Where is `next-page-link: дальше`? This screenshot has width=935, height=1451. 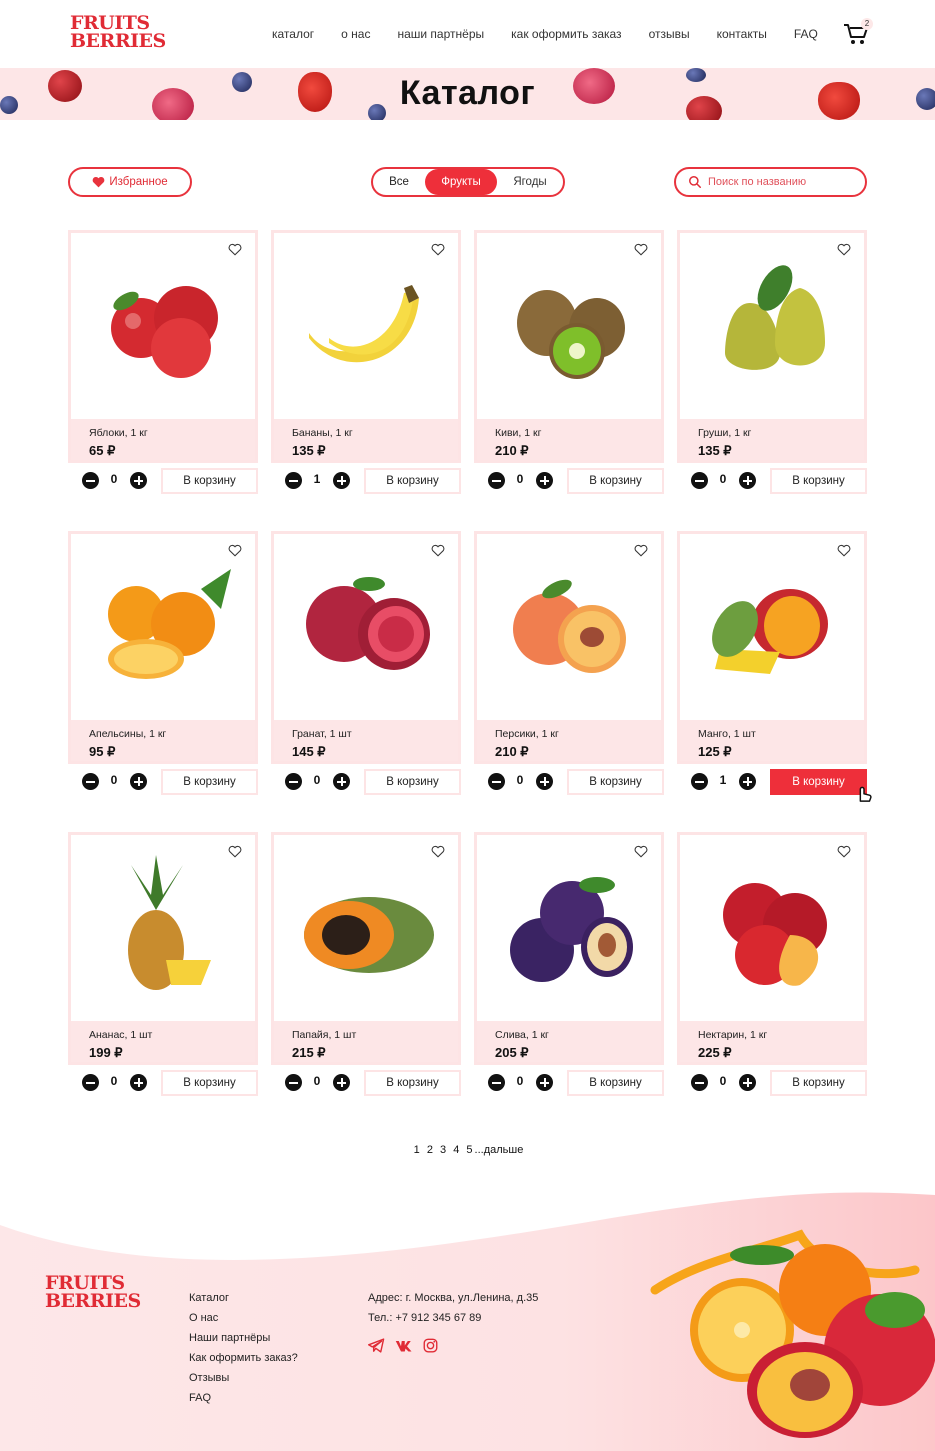 next-page-link: дальше is located at coordinates (504, 1150).